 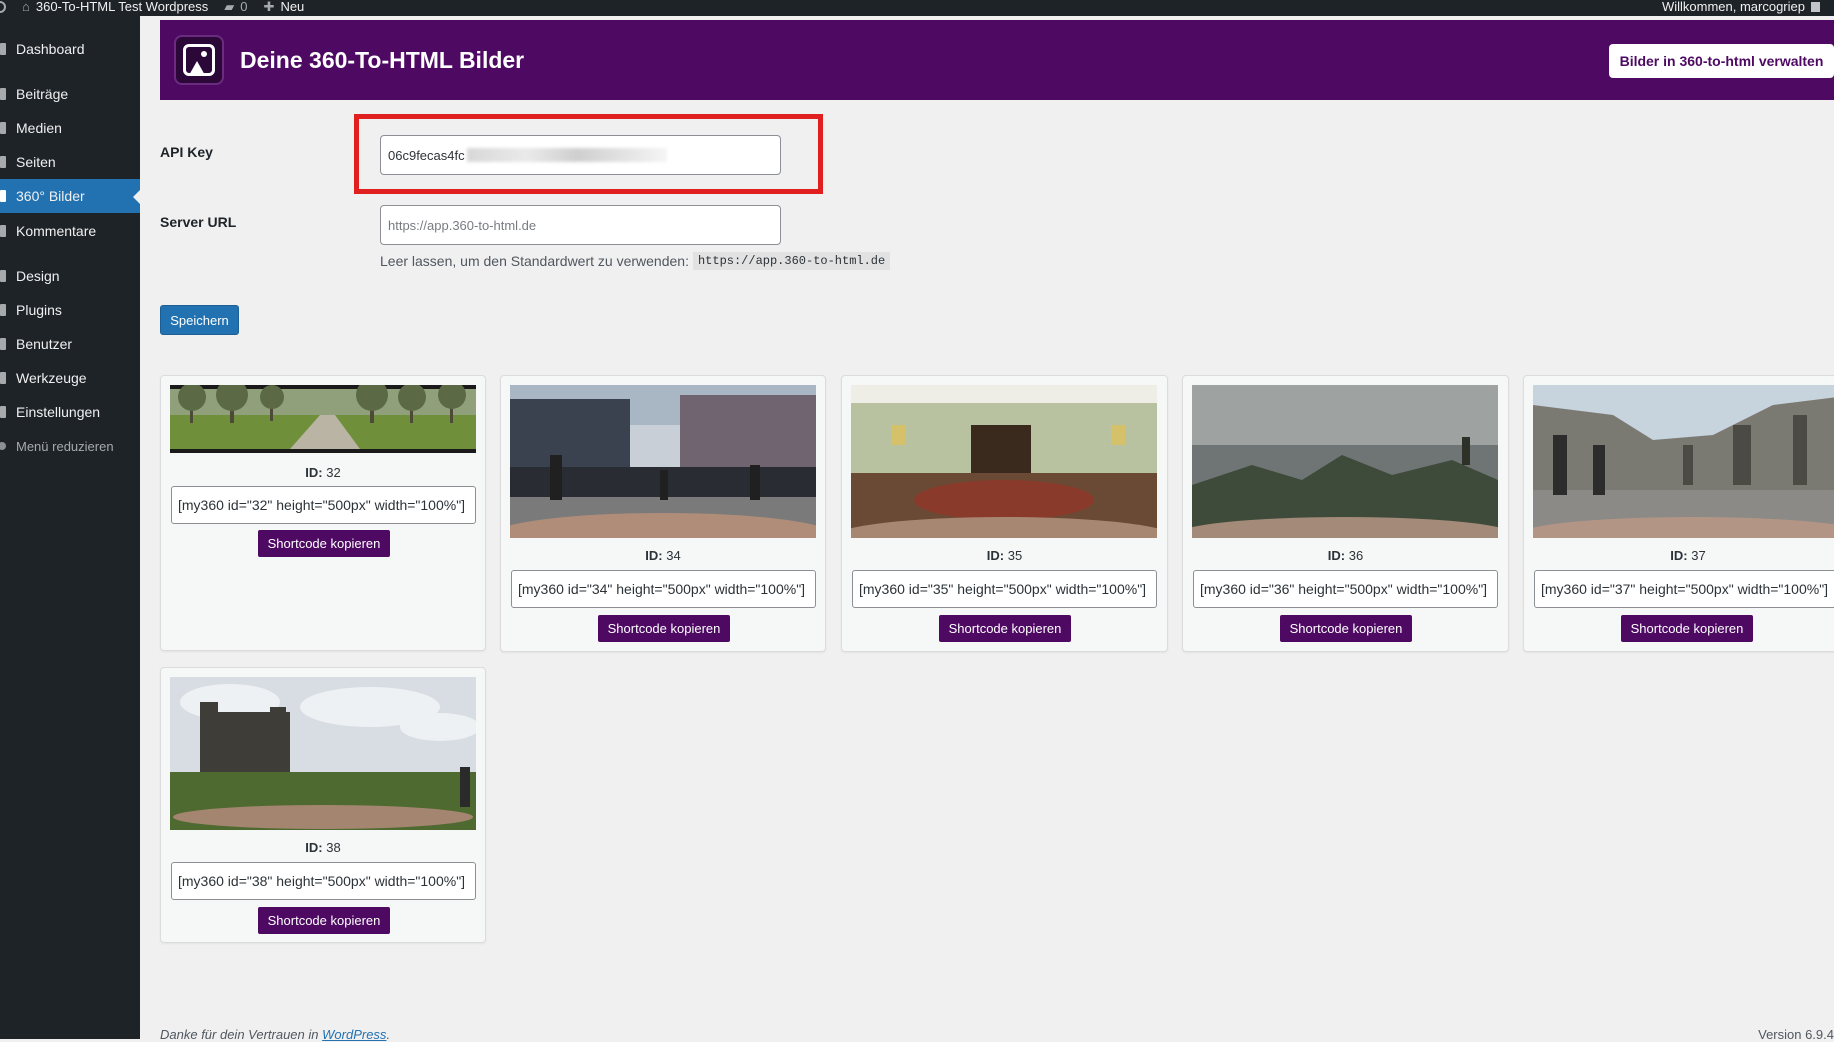 I want to click on image-id-value: 35, so click(x=1015, y=555).